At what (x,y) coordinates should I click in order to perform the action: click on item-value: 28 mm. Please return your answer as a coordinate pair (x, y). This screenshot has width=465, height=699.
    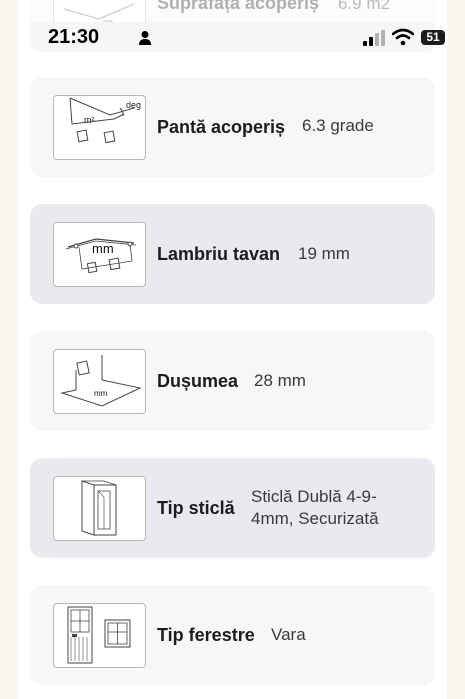
    Looking at the image, I should click on (280, 380).